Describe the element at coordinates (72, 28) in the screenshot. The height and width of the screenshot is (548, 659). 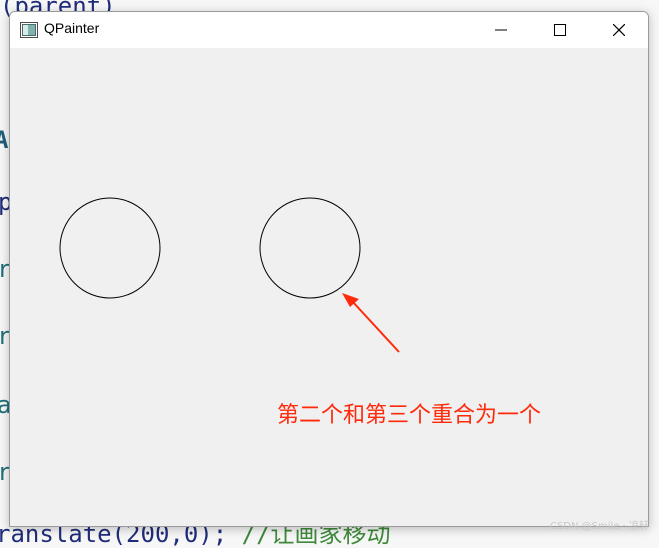
I see `window-title: QPainter` at that location.